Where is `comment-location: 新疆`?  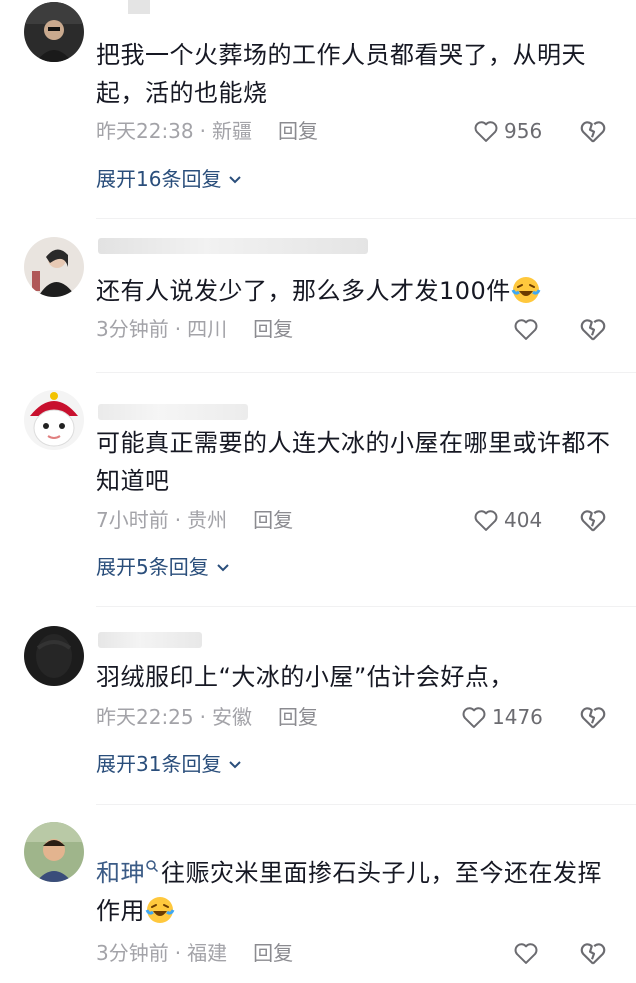 comment-location: 新疆 is located at coordinates (232, 131).